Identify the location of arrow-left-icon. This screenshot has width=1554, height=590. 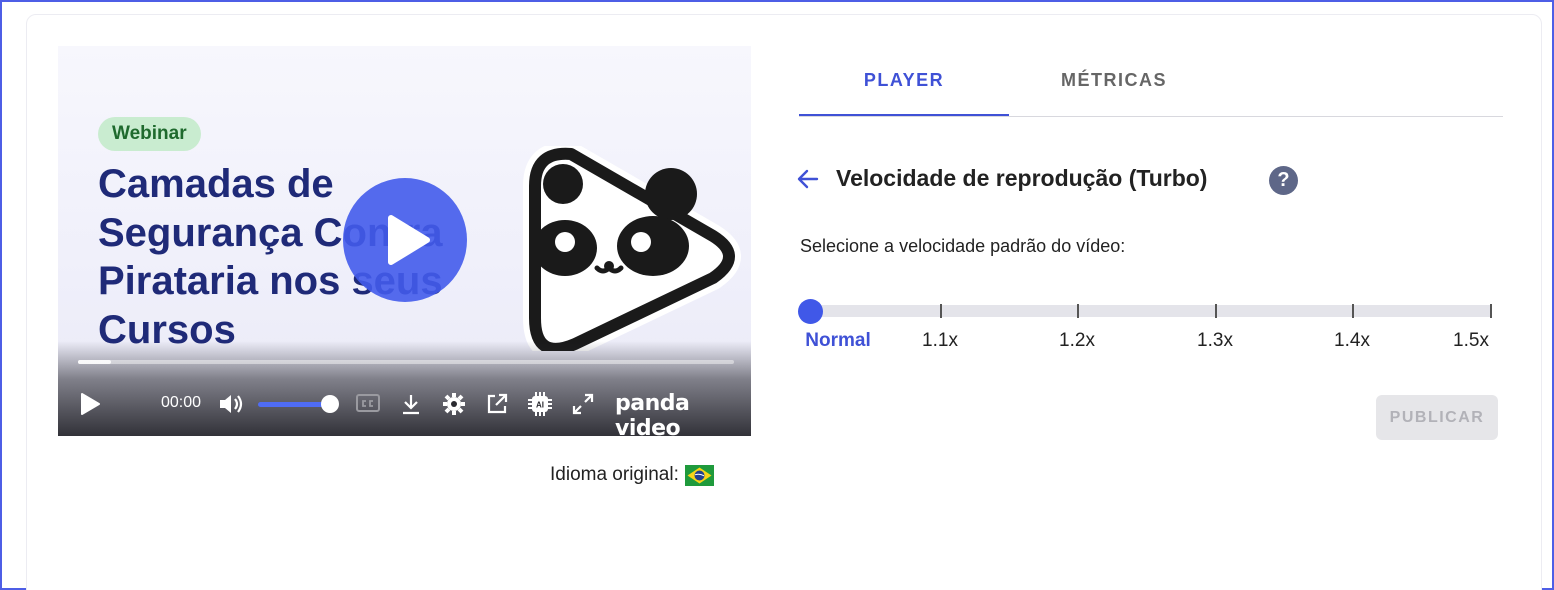
(808, 179).